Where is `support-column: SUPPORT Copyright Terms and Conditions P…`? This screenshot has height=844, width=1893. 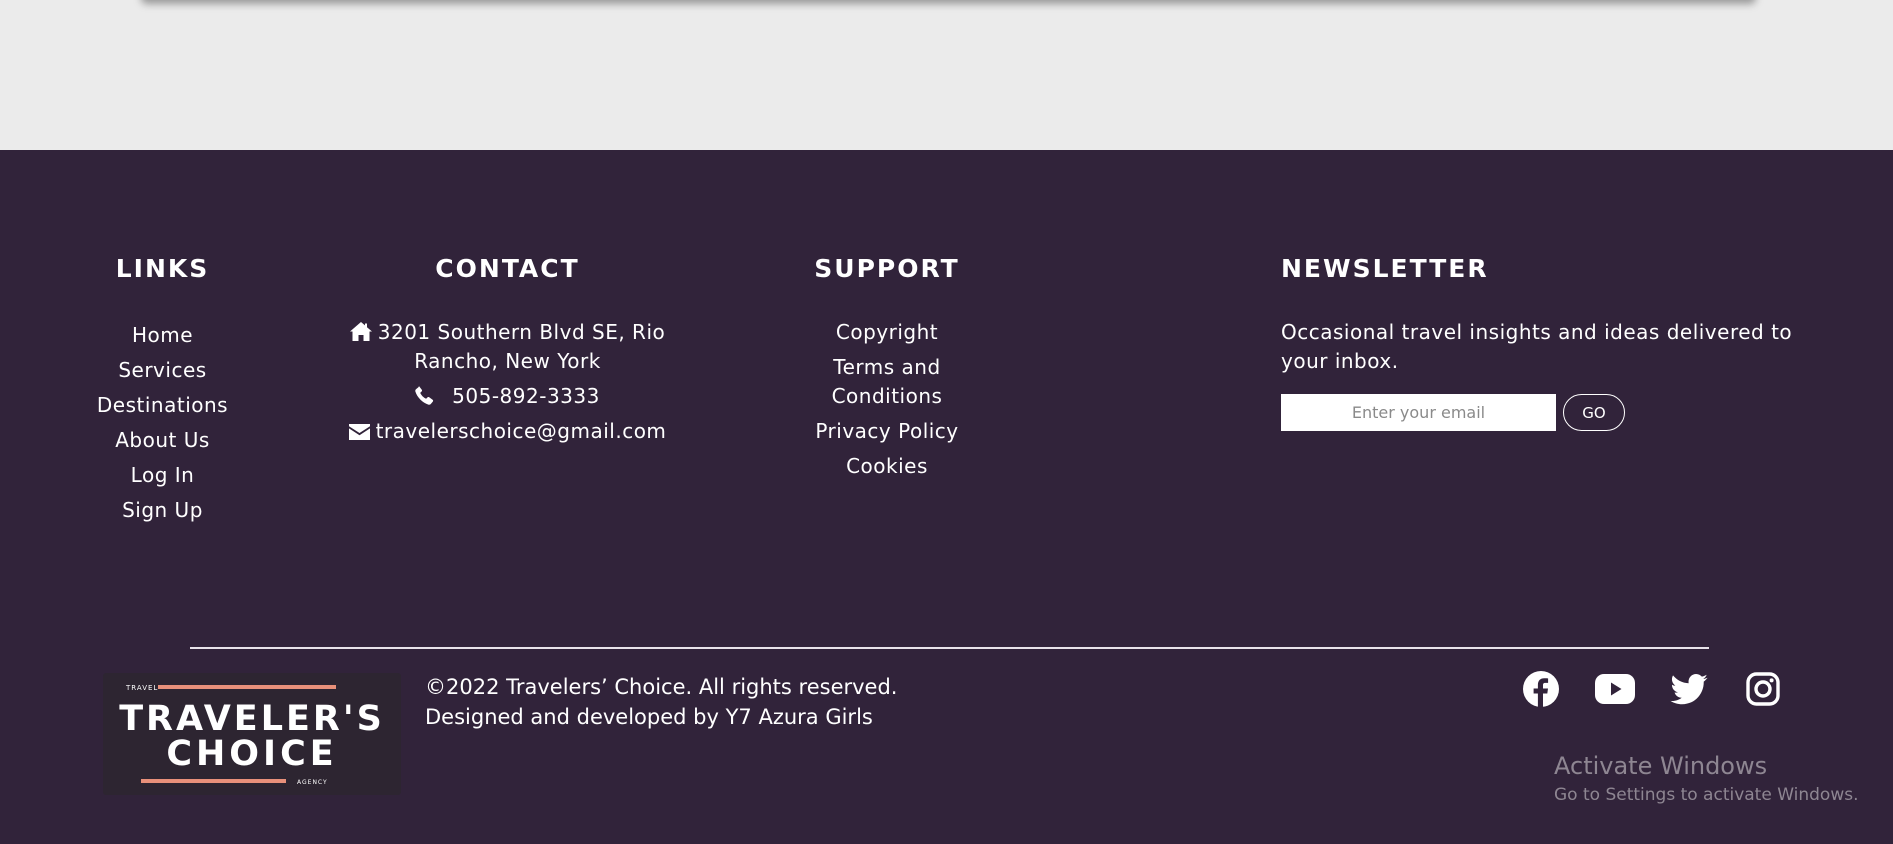
support-column: SUPPORT Copyright Terms and Conditions P… is located at coordinates (887, 318).